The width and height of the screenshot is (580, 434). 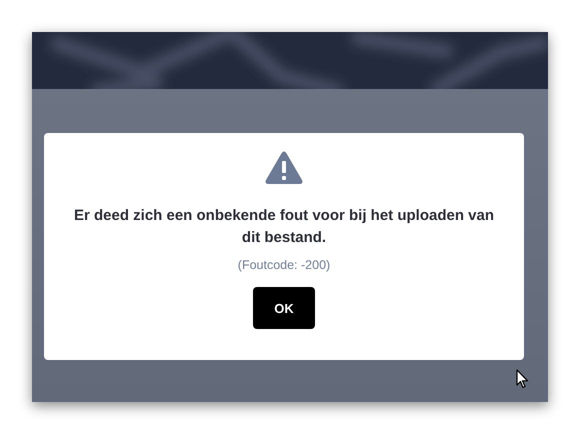 I want to click on cursor-icon, so click(x=522, y=379).